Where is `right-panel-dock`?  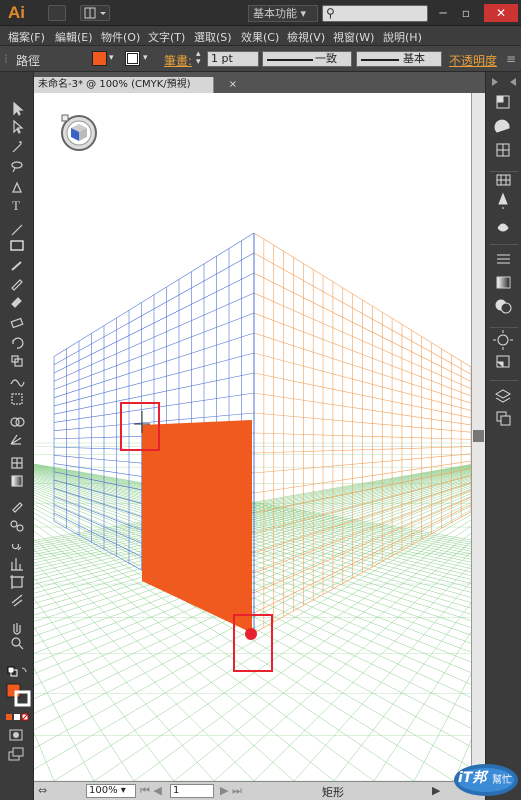 right-panel-dock is located at coordinates (503, 436).